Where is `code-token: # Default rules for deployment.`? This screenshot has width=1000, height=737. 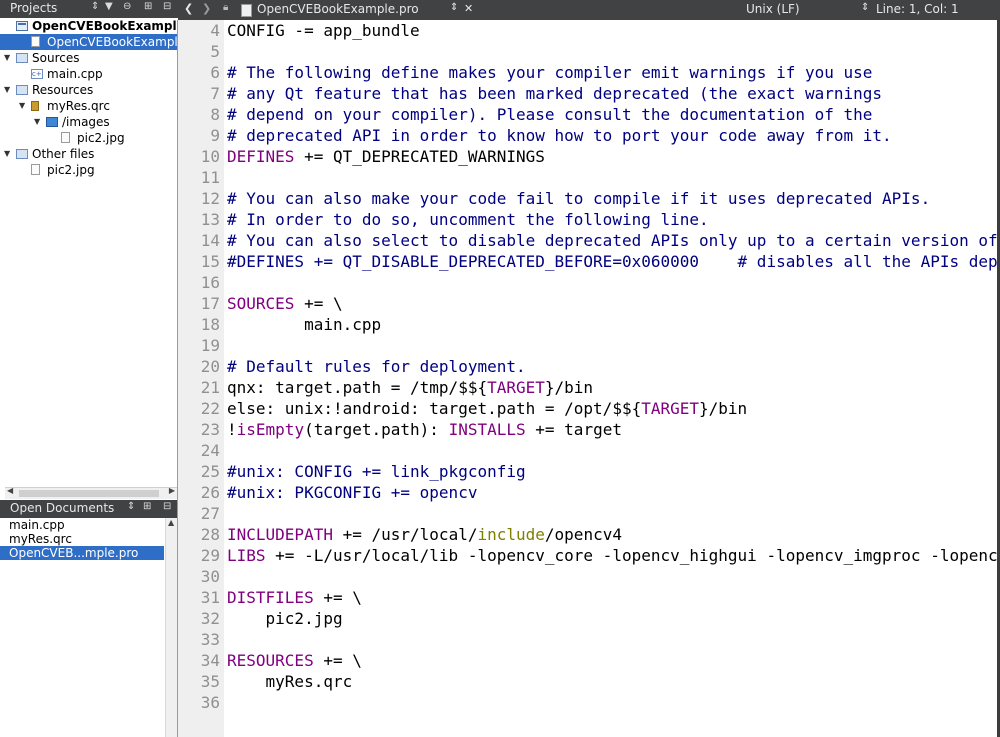
code-token: # Default rules for deployment. is located at coordinates (376, 366).